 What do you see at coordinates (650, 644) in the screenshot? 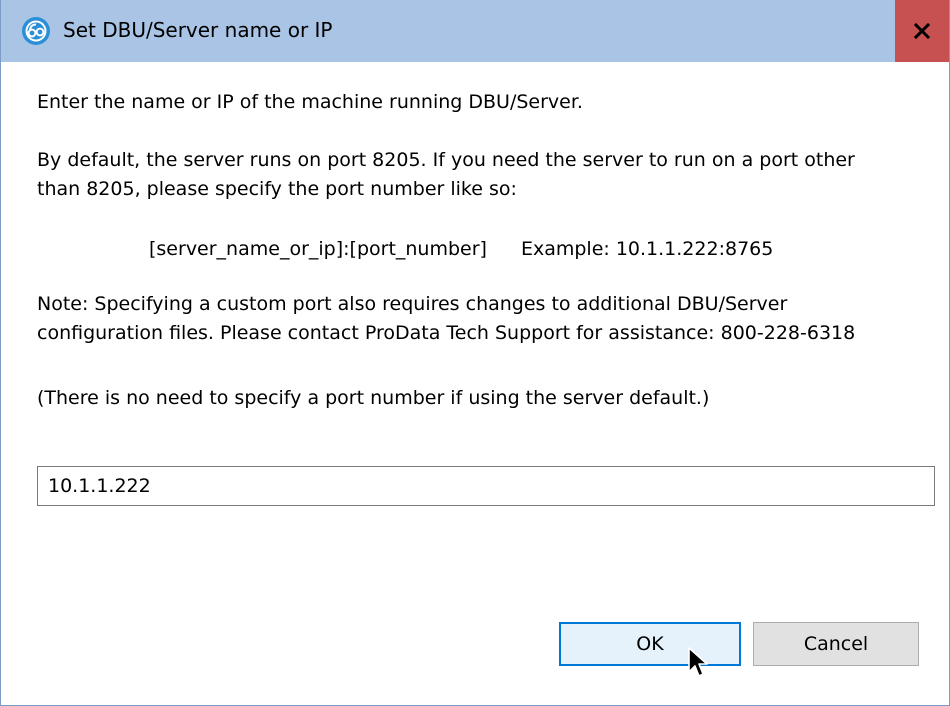
I see `ok-button: OK` at bounding box center [650, 644].